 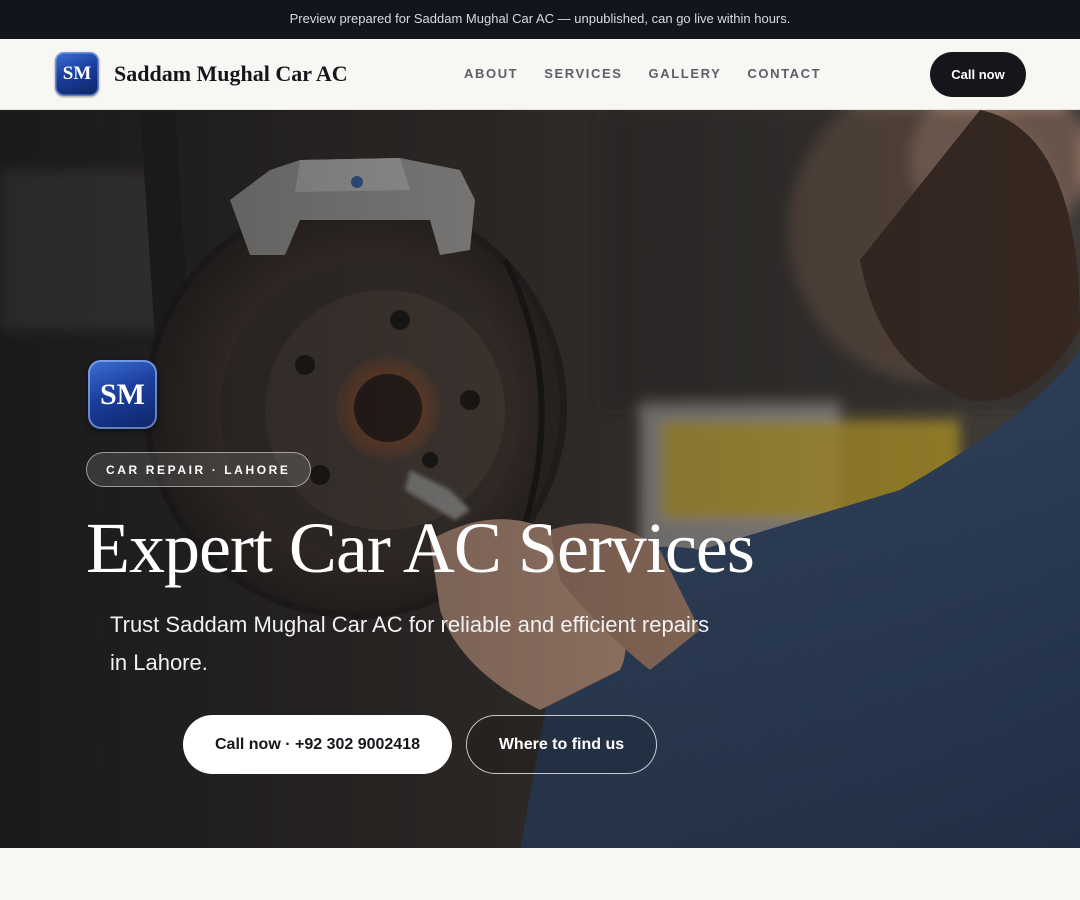 I want to click on nav-link-about: ABOUT, so click(x=491, y=74).